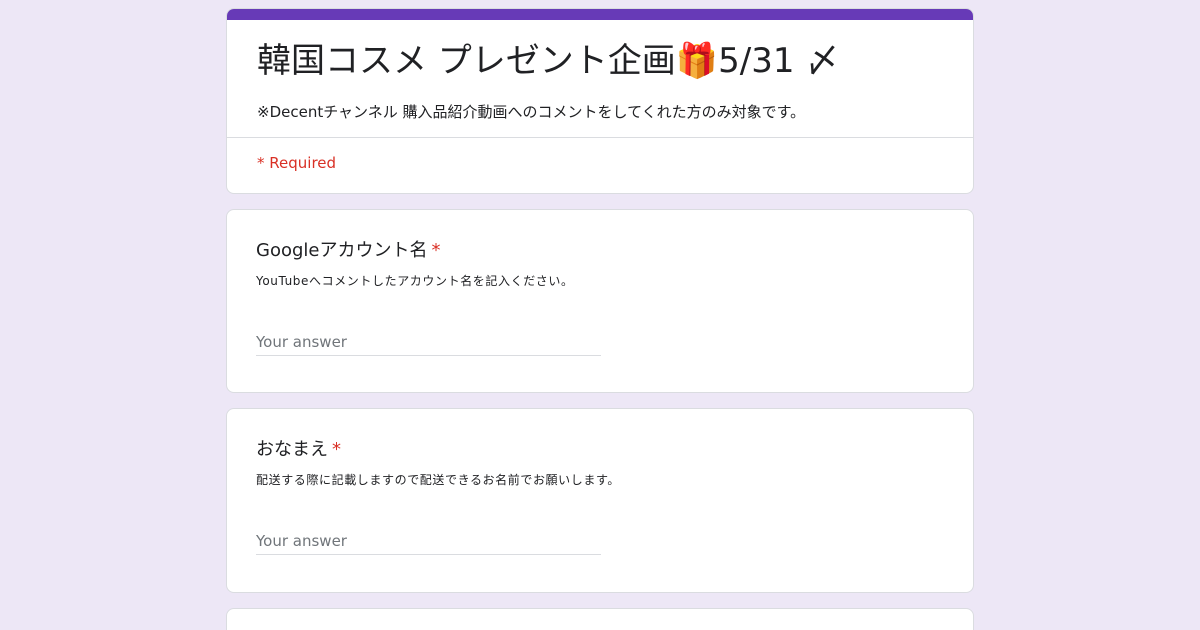  I want to click on question-help-text: 配送する際に記載しますので配送できるお名前でお願いします。, so click(438, 480).